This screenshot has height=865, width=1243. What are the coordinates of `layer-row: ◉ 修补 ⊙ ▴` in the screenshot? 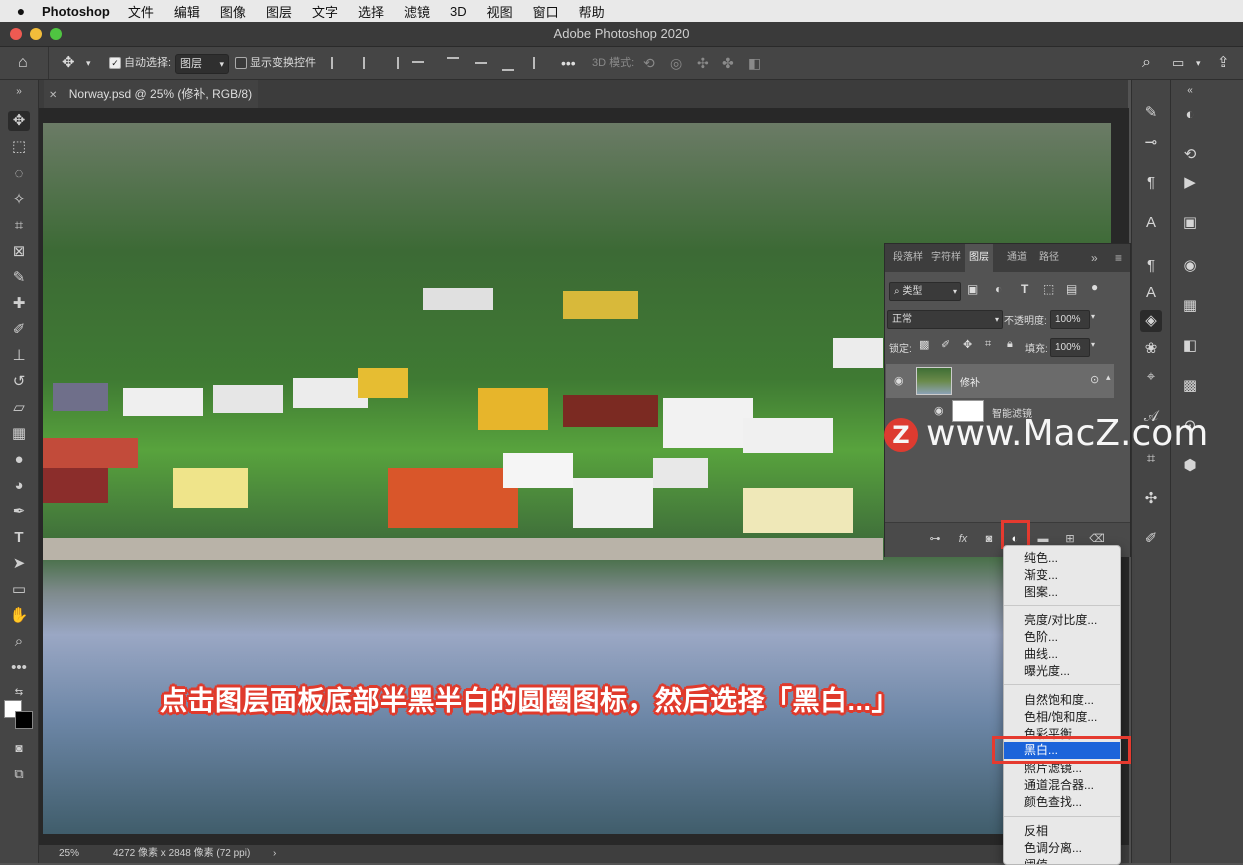 It's located at (1000, 381).